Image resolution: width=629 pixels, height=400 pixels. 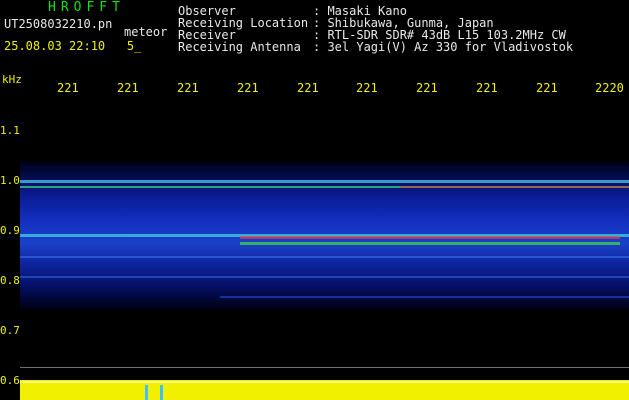 What do you see at coordinates (443, 47) in the screenshot?
I see `info-antenna-value: : 3el Yagi(V) Az 330 for Vladivostok` at bounding box center [443, 47].